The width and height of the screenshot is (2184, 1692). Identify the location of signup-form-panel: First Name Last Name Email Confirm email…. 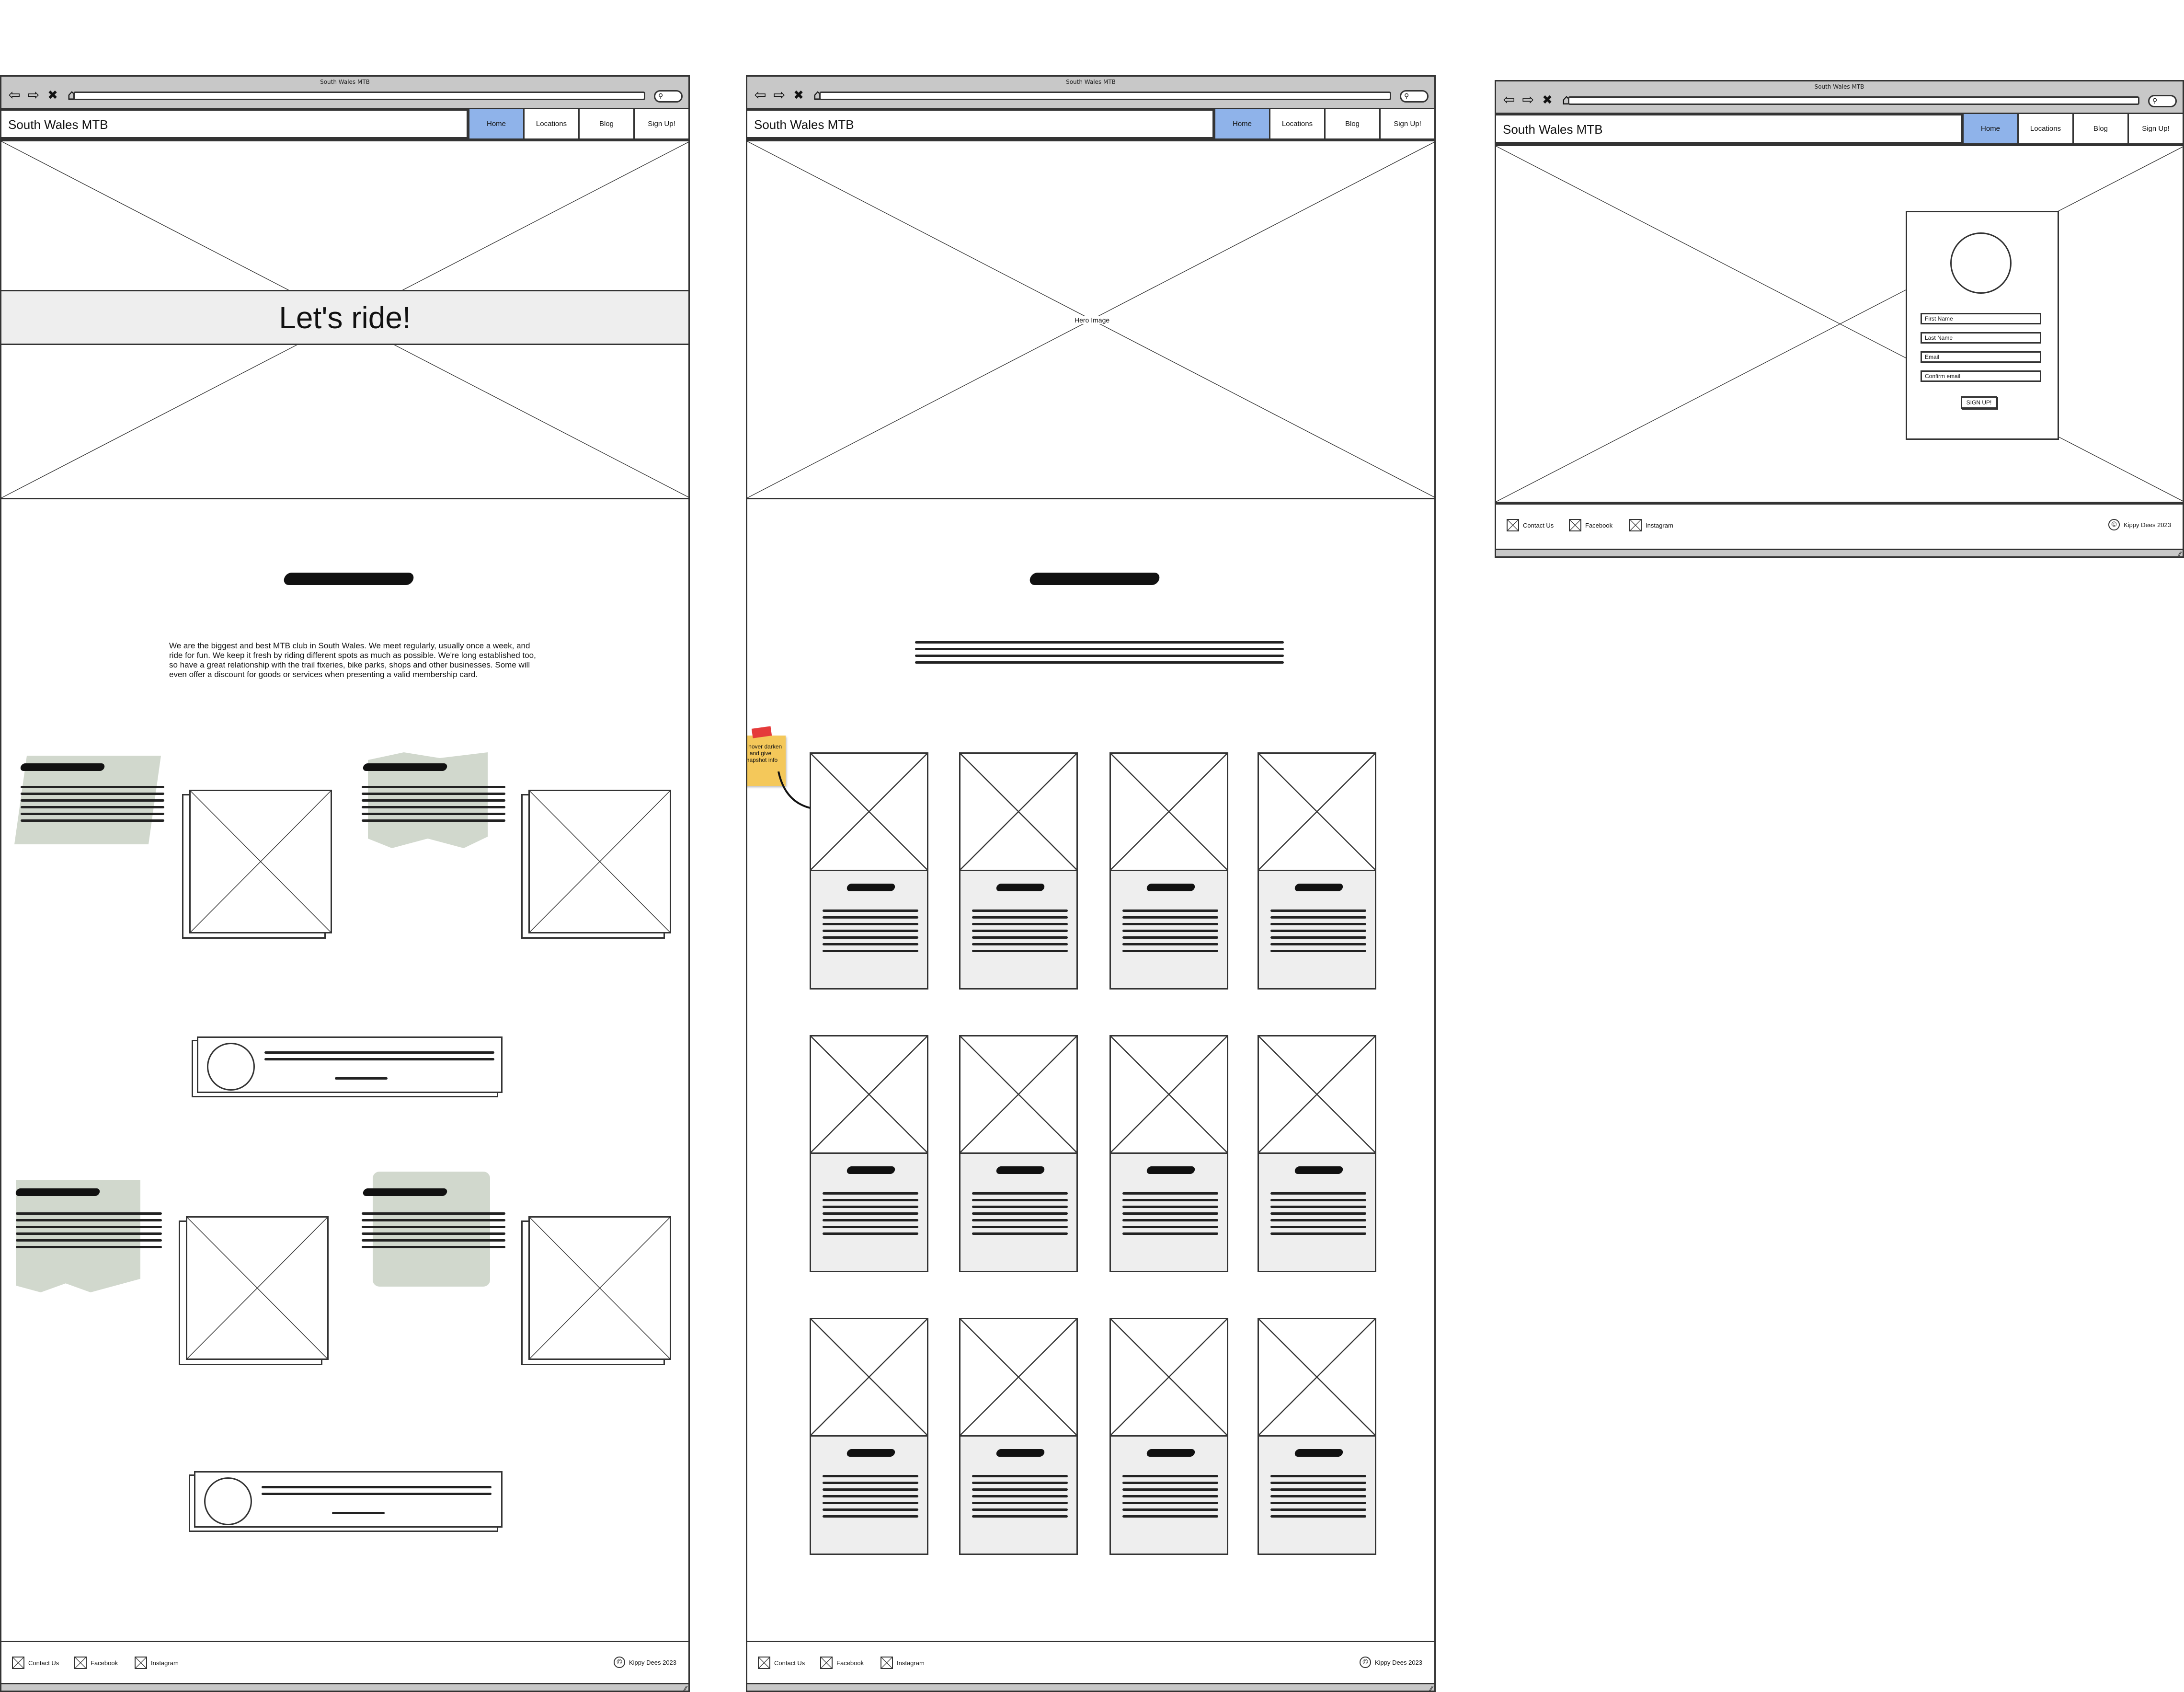
(1982, 325).